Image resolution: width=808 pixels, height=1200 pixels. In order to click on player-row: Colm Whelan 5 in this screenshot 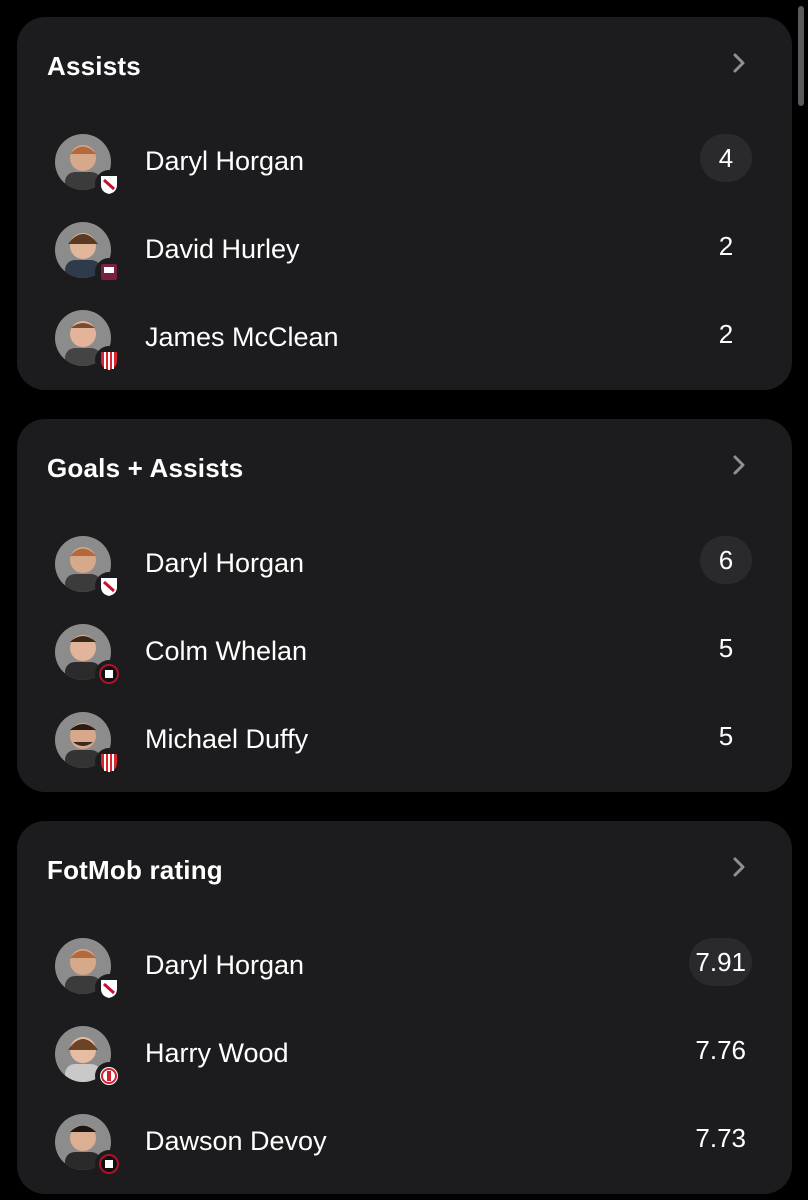, I will do `click(404, 652)`.